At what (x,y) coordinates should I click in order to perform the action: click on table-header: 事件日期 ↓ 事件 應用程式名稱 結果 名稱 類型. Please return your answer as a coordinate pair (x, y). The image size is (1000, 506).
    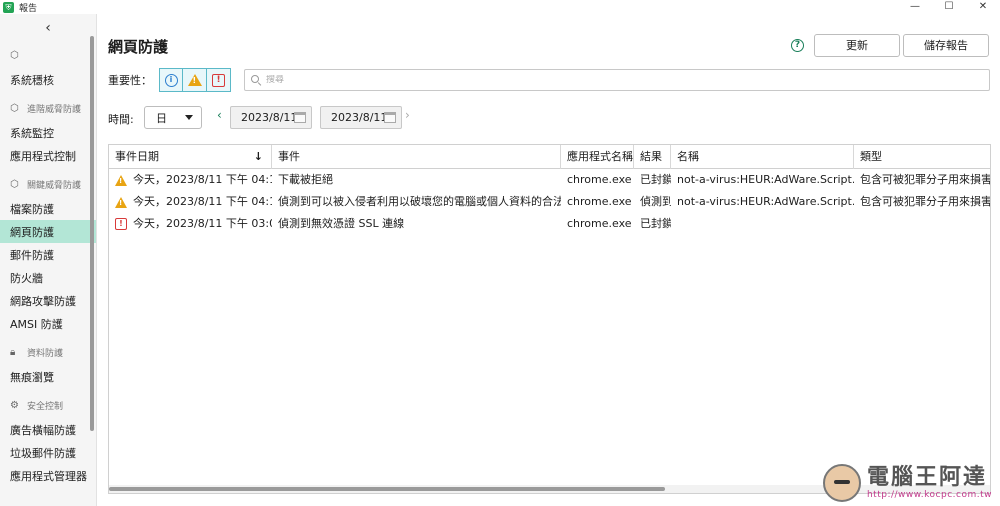
    Looking at the image, I should click on (549, 157).